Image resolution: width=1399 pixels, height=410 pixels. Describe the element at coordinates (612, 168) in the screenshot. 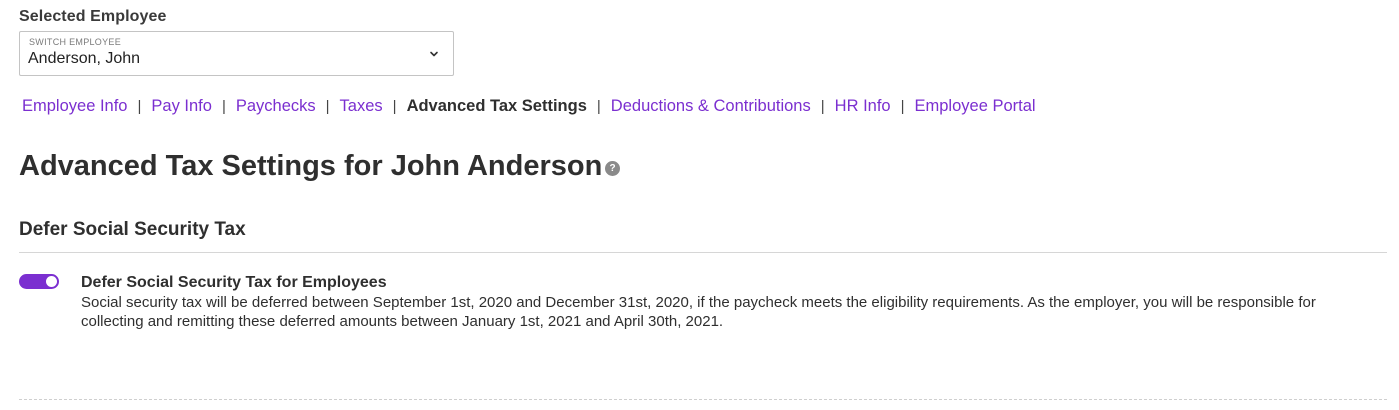

I see `help-icon: ?` at that location.